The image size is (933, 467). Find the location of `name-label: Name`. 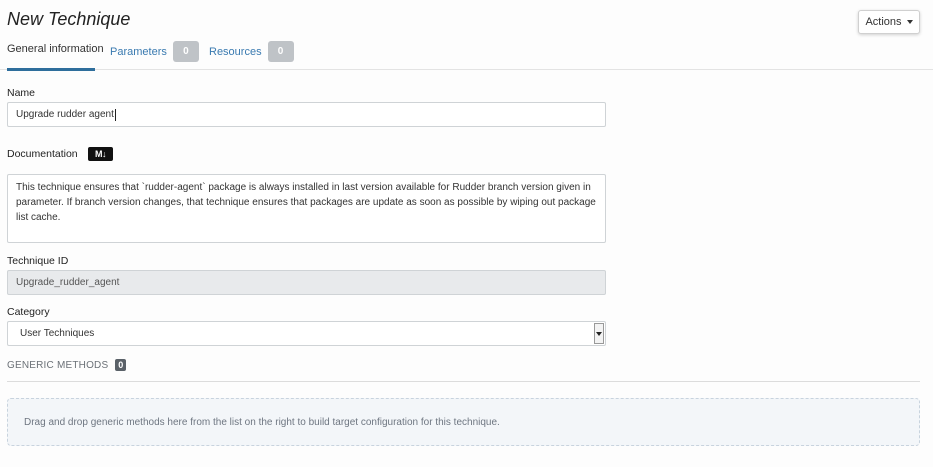

name-label: Name is located at coordinates (21, 93).